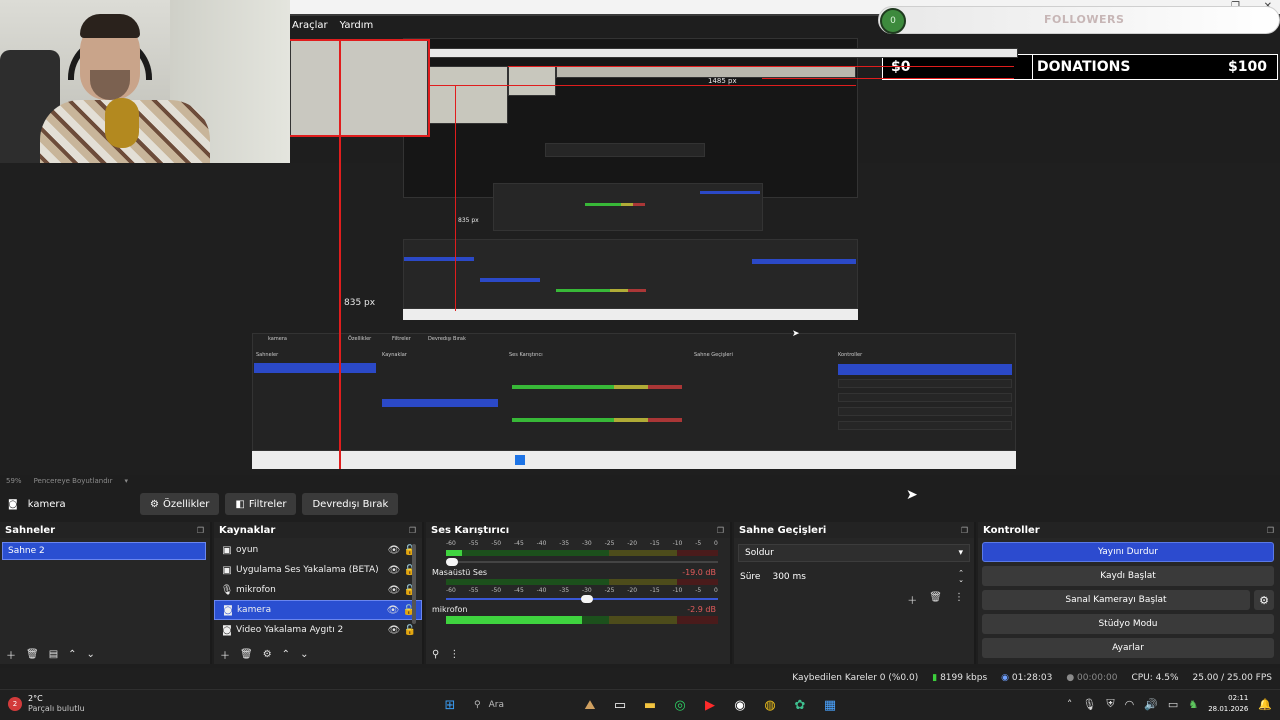 This screenshot has height=720, width=1280. I want to click on source-row-app-audio: ▣ Uygulama Ses Yakalama (BETA) 👁 🔓, so click(318, 570).